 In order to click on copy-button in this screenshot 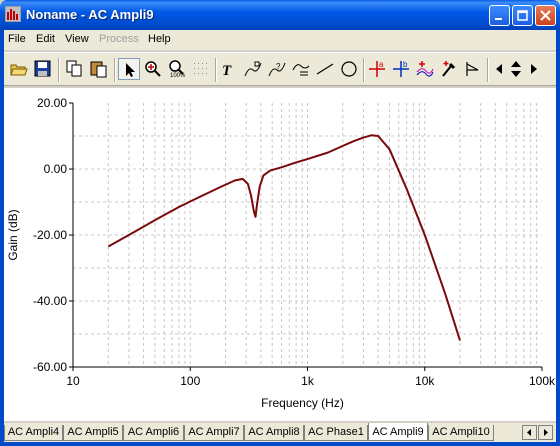, I will do `click(75, 69)`.